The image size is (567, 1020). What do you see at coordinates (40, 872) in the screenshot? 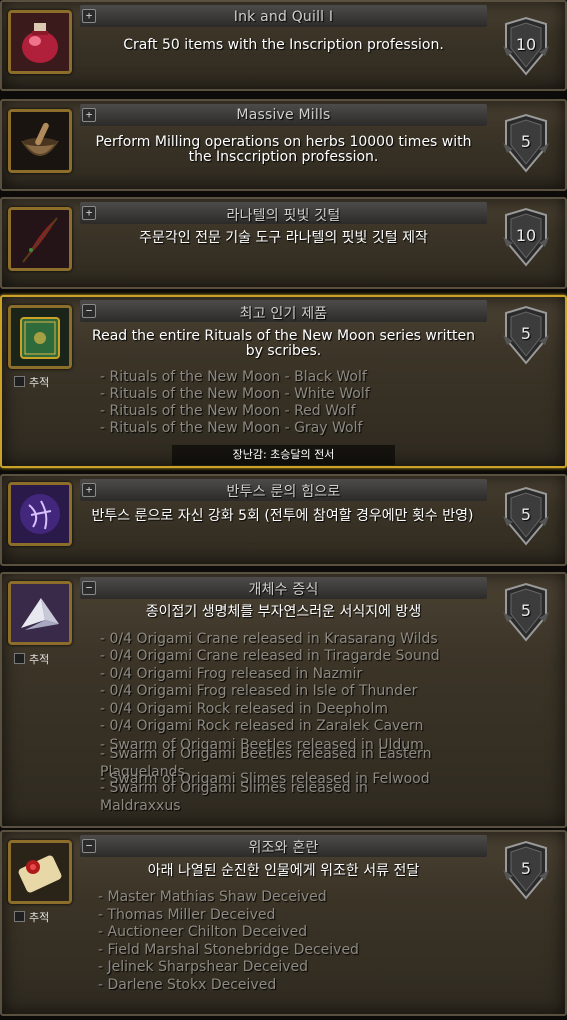
I see `scroll-seal-icon` at bounding box center [40, 872].